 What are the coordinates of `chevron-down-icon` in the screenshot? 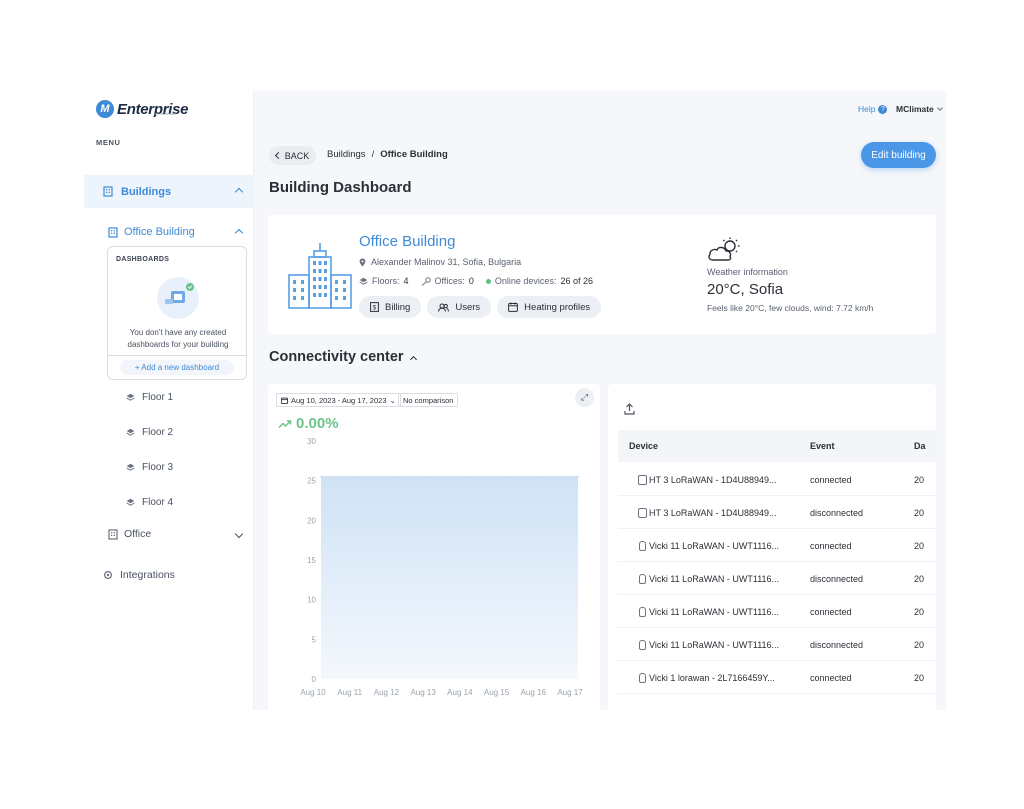 It's located at (239, 534).